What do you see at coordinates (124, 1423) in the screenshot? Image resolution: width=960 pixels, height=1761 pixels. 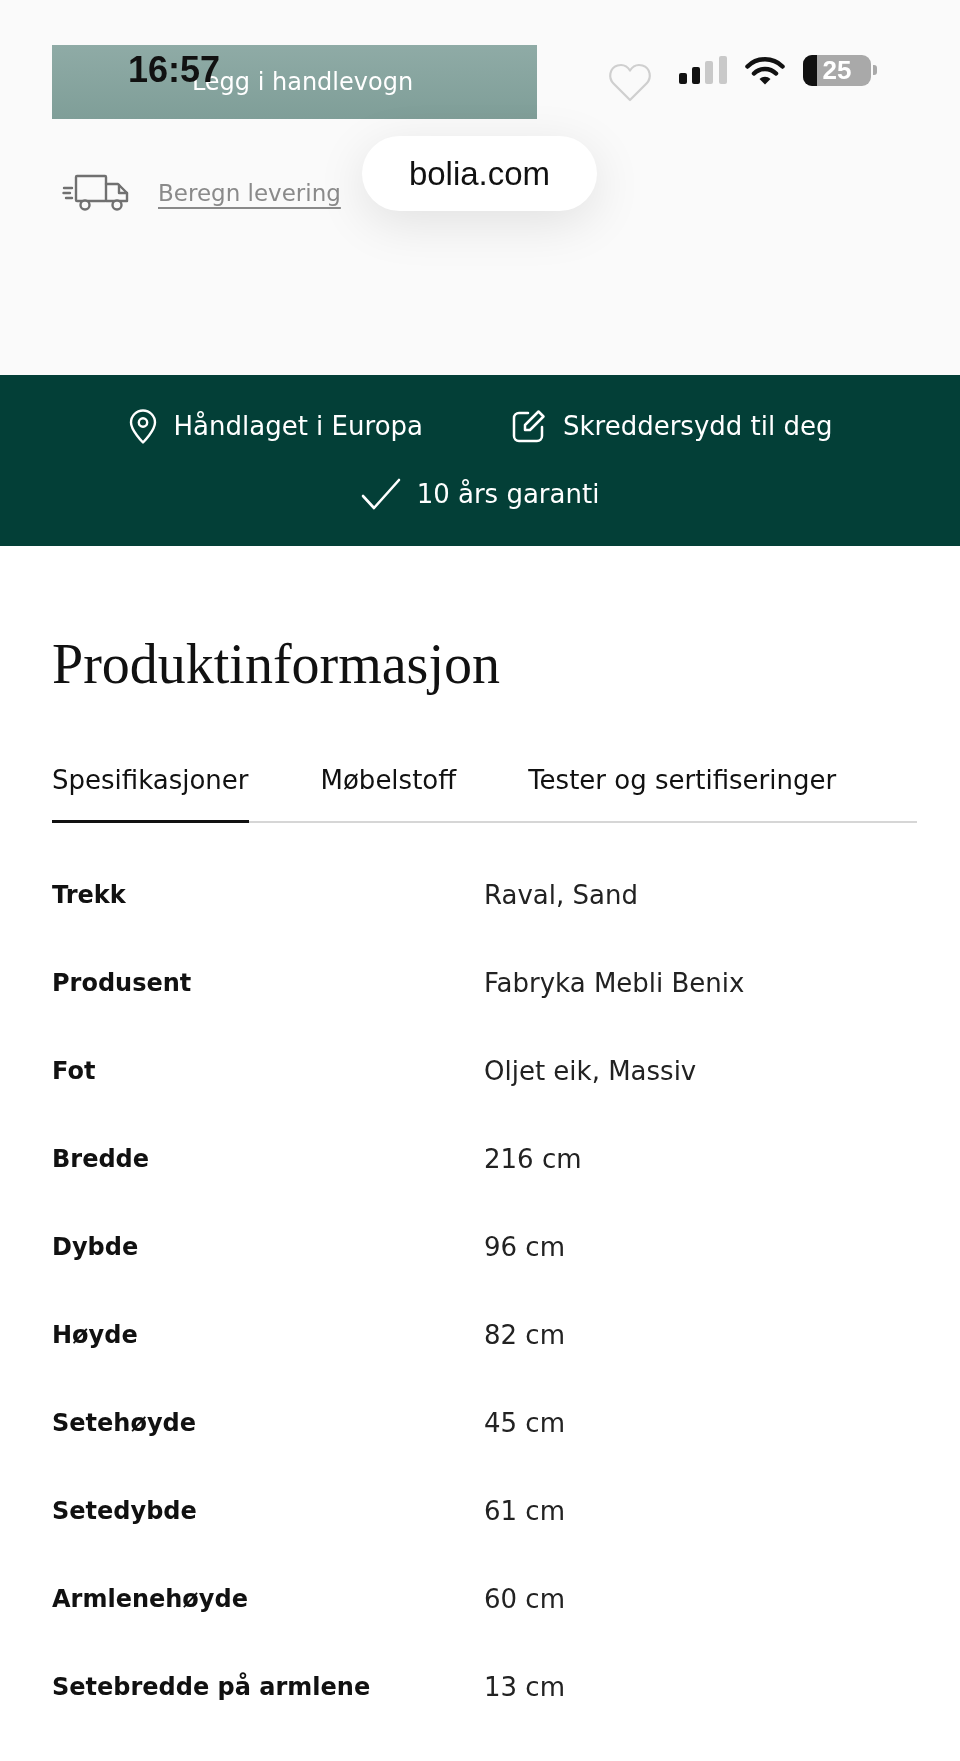 I see `spec-label: Setehøyde` at bounding box center [124, 1423].